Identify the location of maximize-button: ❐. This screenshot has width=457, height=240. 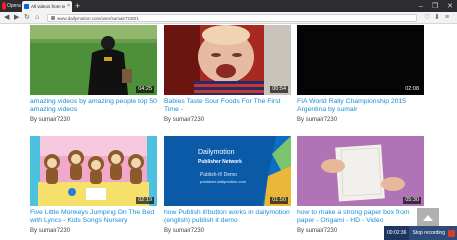
(435, 6).